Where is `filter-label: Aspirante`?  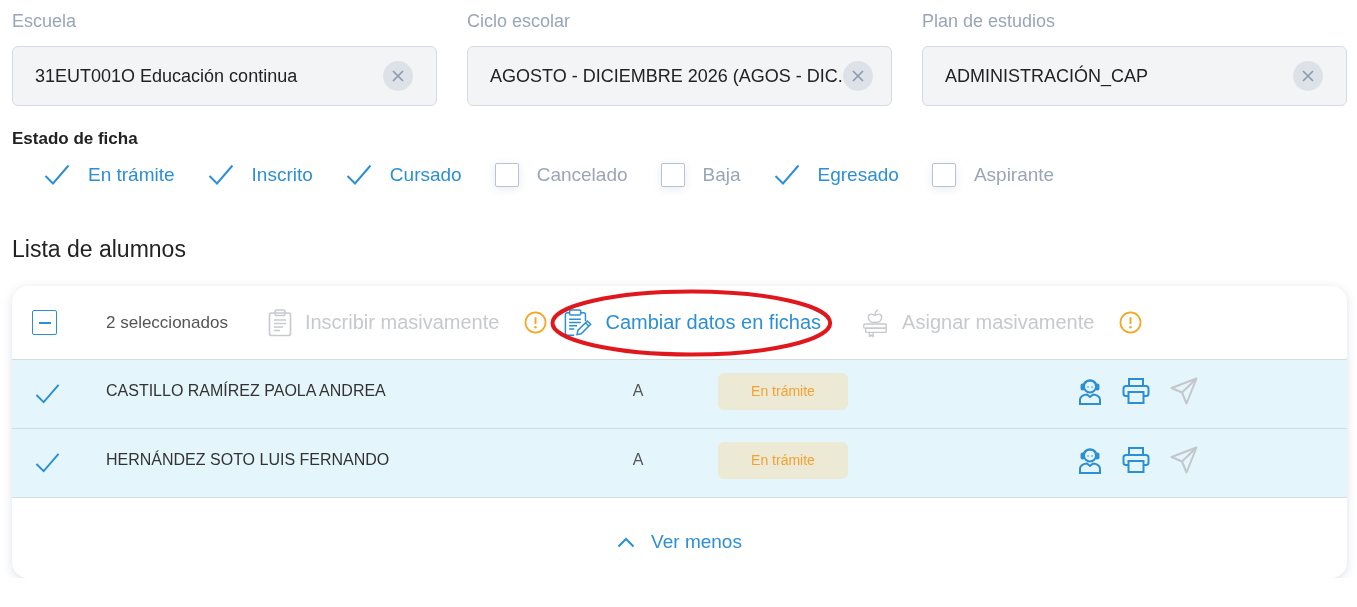
filter-label: Aspirante is located at coordinates (1014, 175).